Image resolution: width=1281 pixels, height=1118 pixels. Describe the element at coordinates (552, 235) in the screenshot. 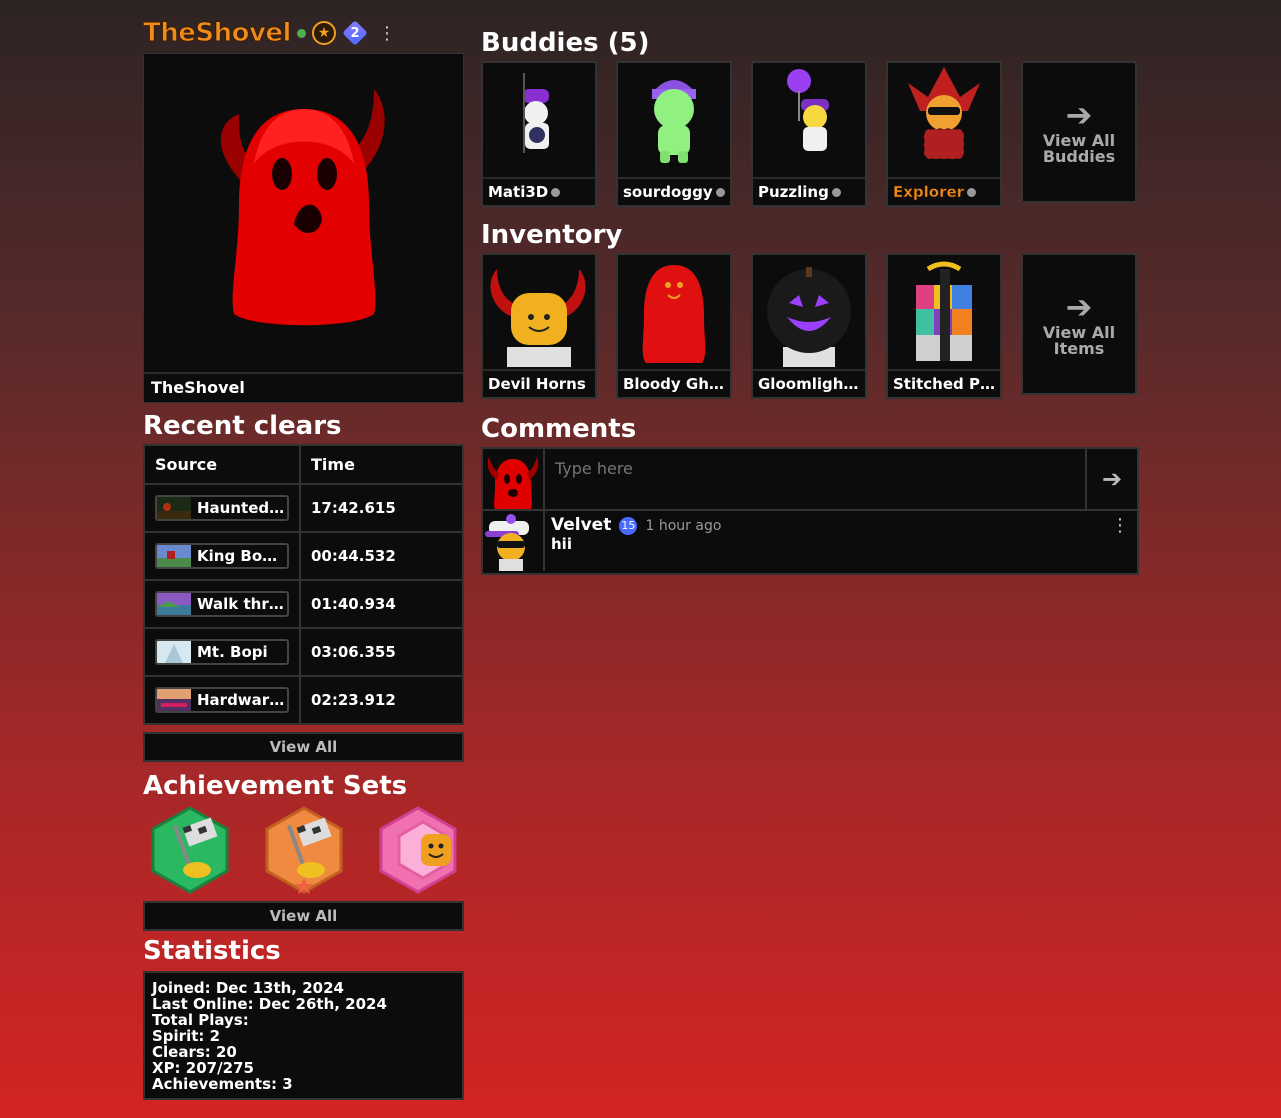

I see `inventory-title: Inventory` at that location.